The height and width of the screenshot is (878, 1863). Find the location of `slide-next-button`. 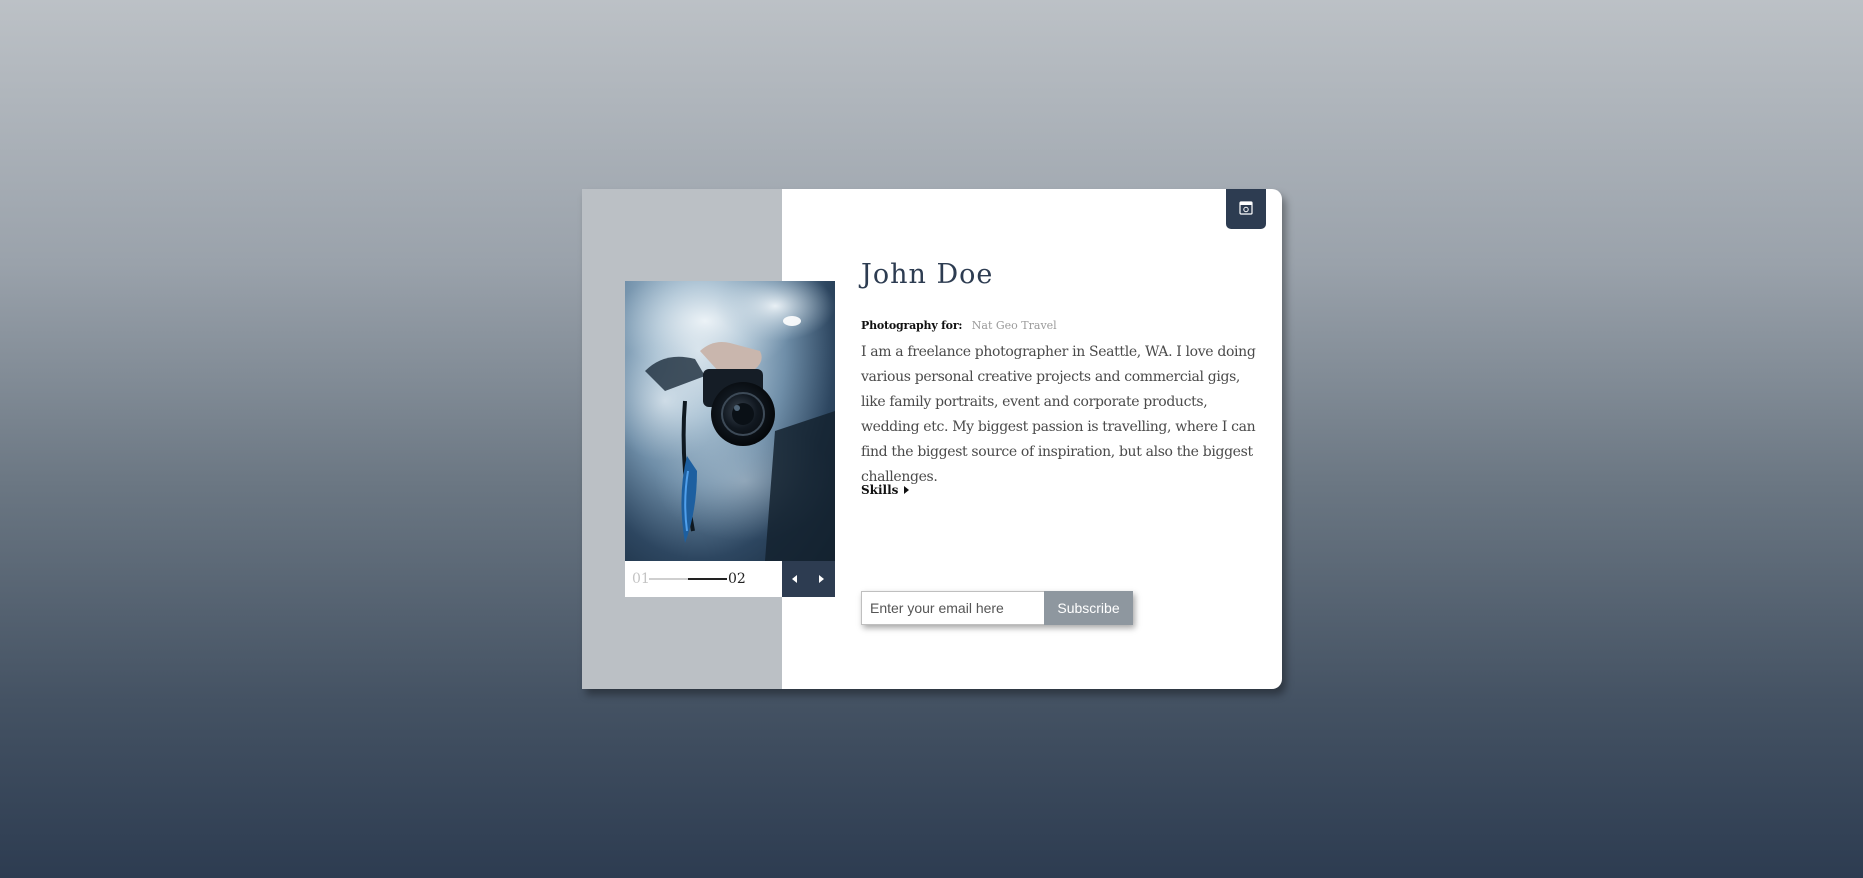

slide-next-button is located at coordinates (821, 579).